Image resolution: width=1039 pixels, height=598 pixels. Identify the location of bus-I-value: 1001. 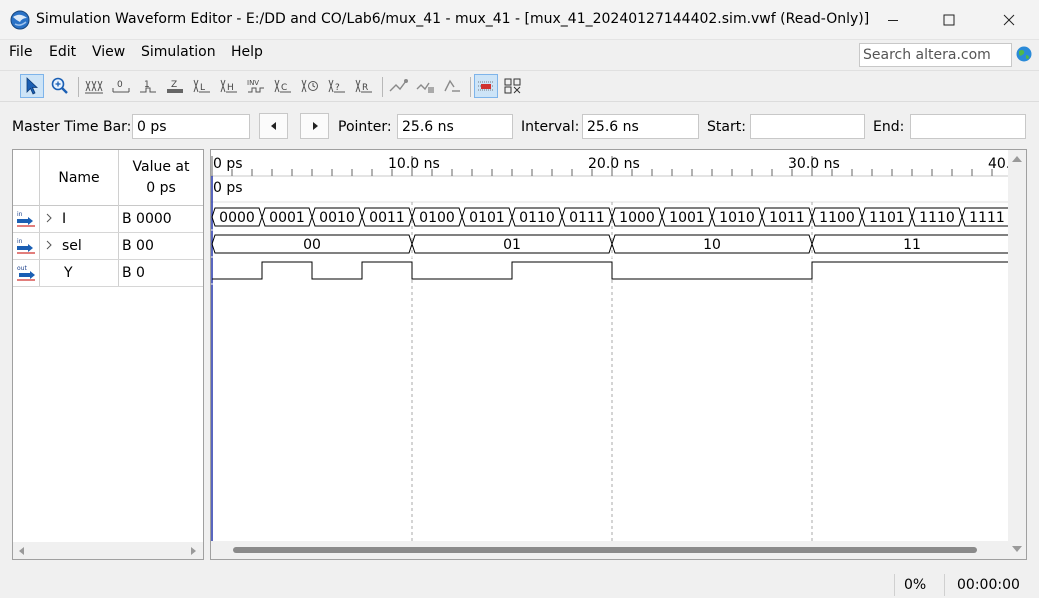
(687, 218).